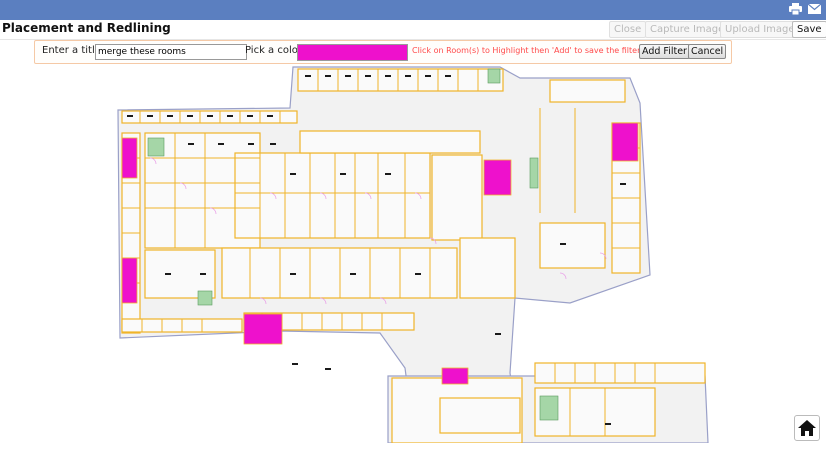 The image size is (826, 452). I want to click on color-label: Pick a color, so click(273, 50).